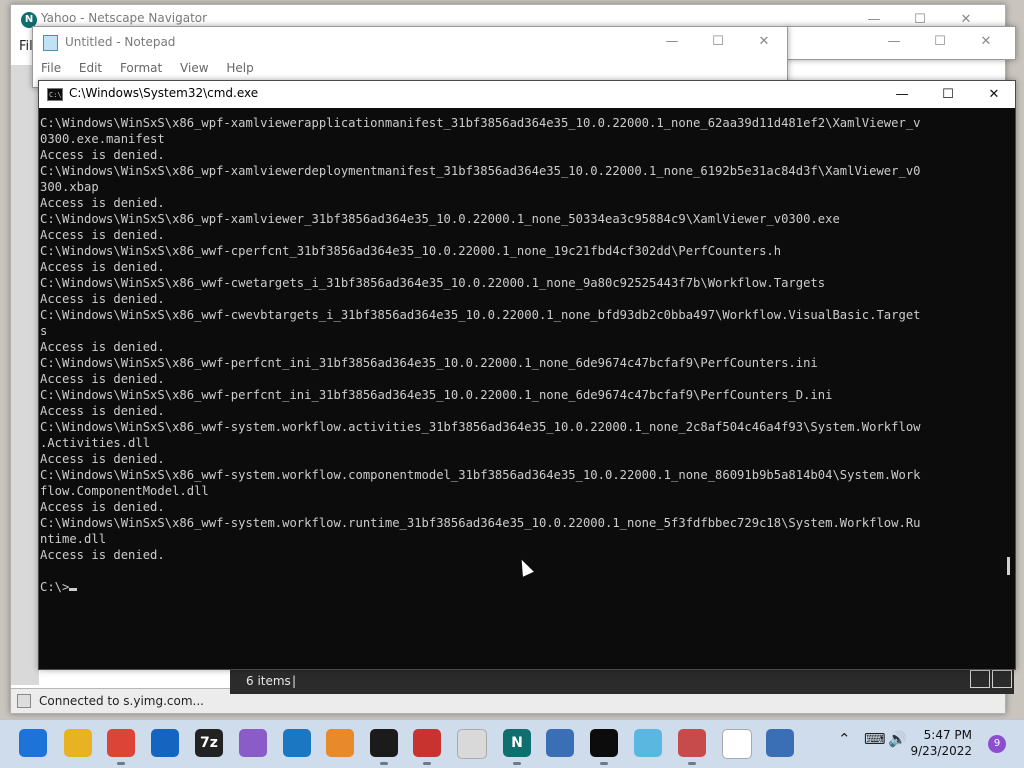 The image size is (1024, 768). What do you see at coordinates (165, 743) in the screenshot?
I see `defender-shield-icon` at bounding box center [165, 743].